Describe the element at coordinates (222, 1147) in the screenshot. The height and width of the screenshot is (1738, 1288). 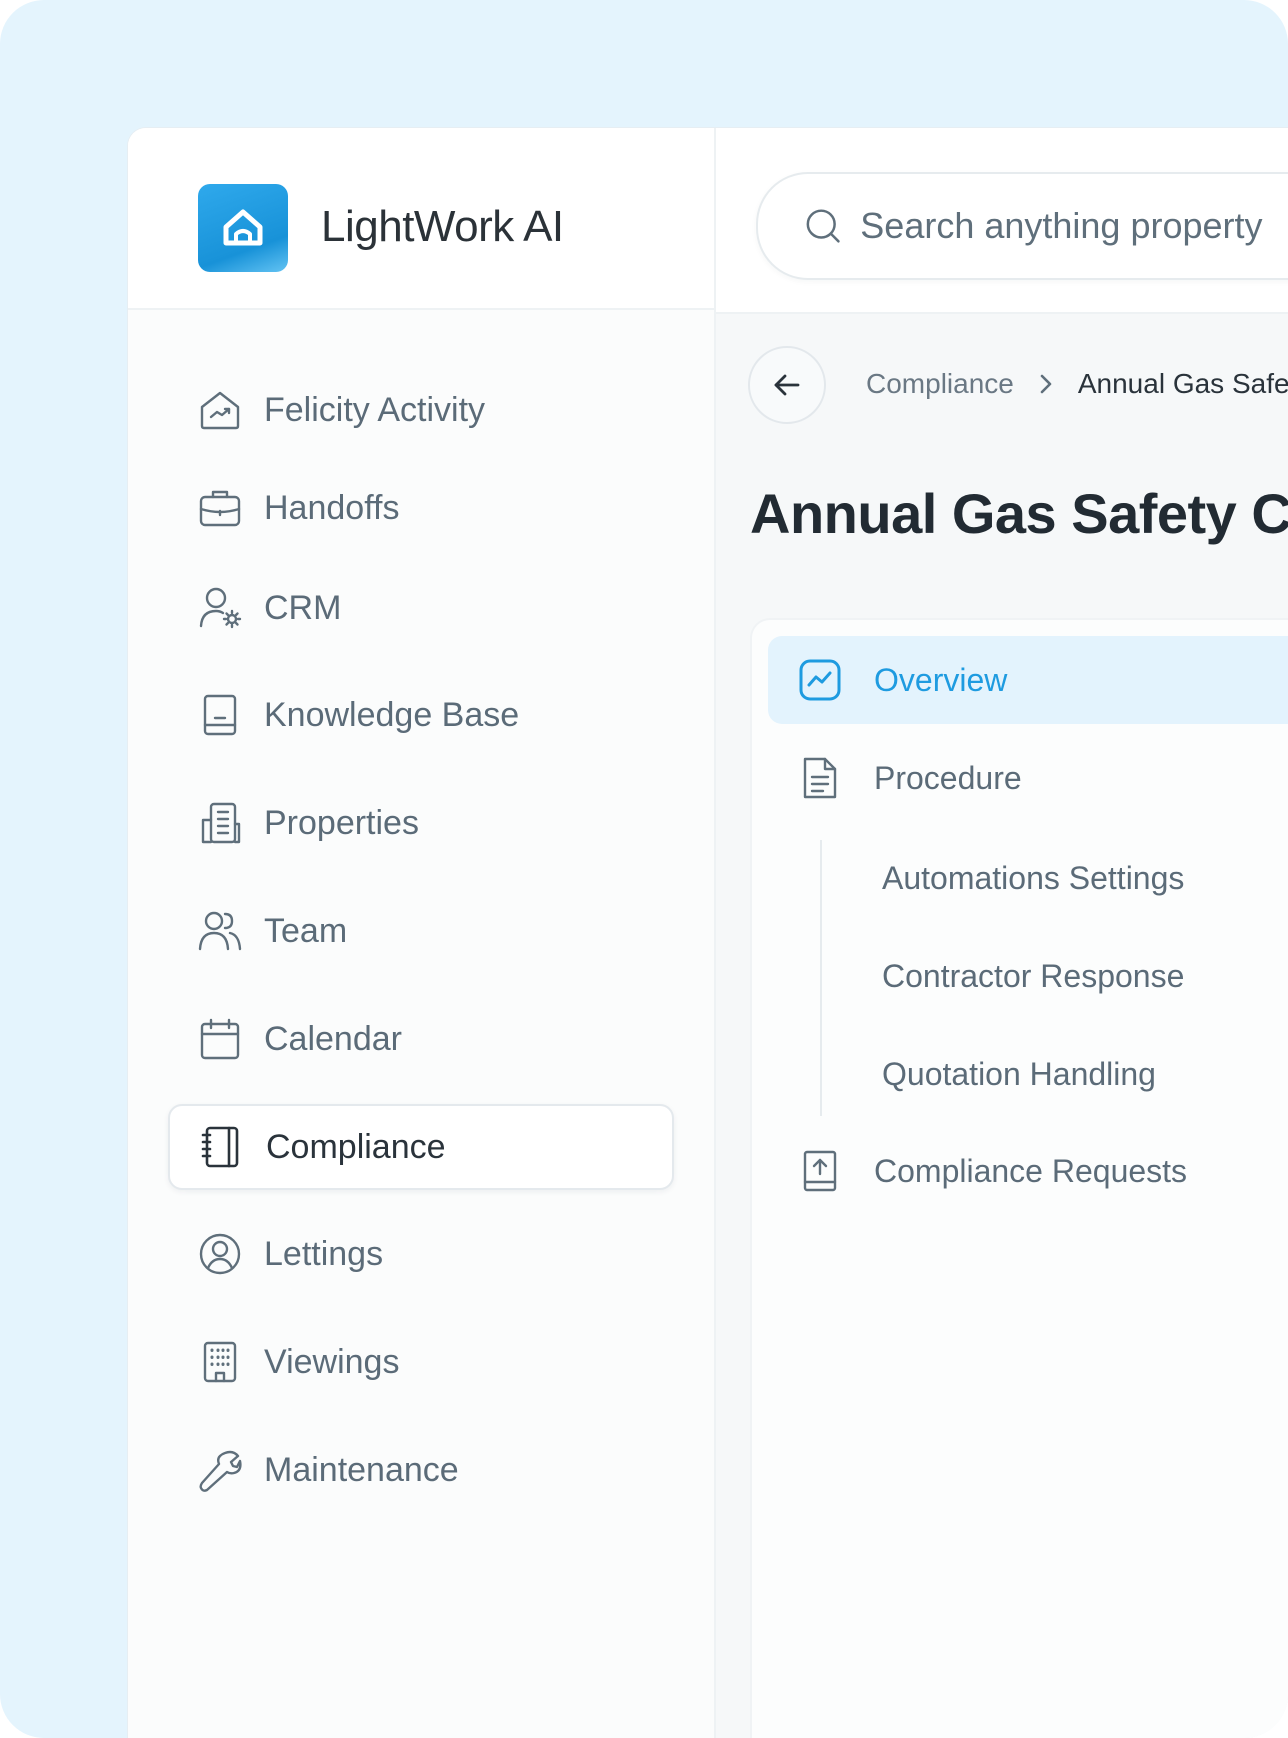
I see `notebook-icon` at that location.